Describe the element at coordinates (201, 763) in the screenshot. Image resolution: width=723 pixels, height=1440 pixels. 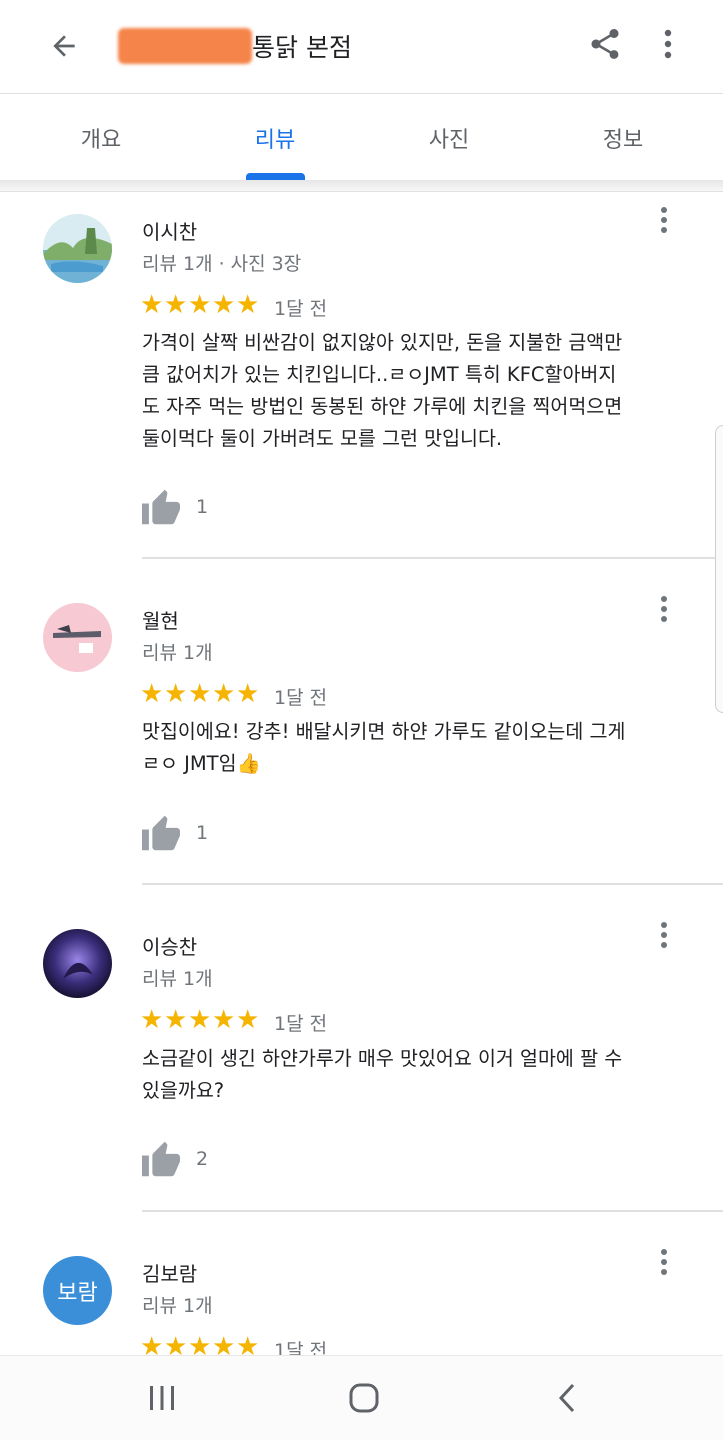
I see `review-text-line: ㄹㅇ JMT임👍` at that location.